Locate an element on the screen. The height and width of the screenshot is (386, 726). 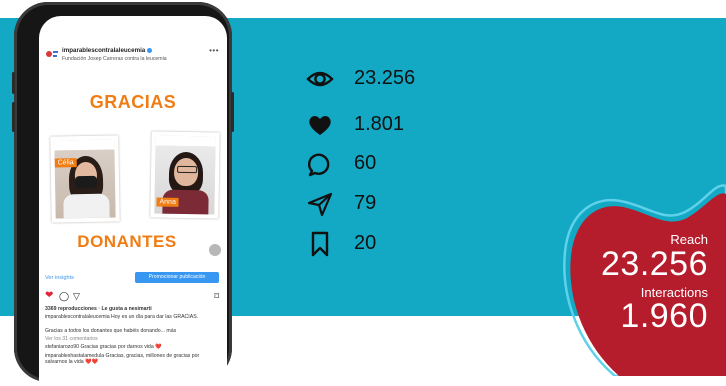
insights-link: Ver insights is located at coordinates (59, 278).